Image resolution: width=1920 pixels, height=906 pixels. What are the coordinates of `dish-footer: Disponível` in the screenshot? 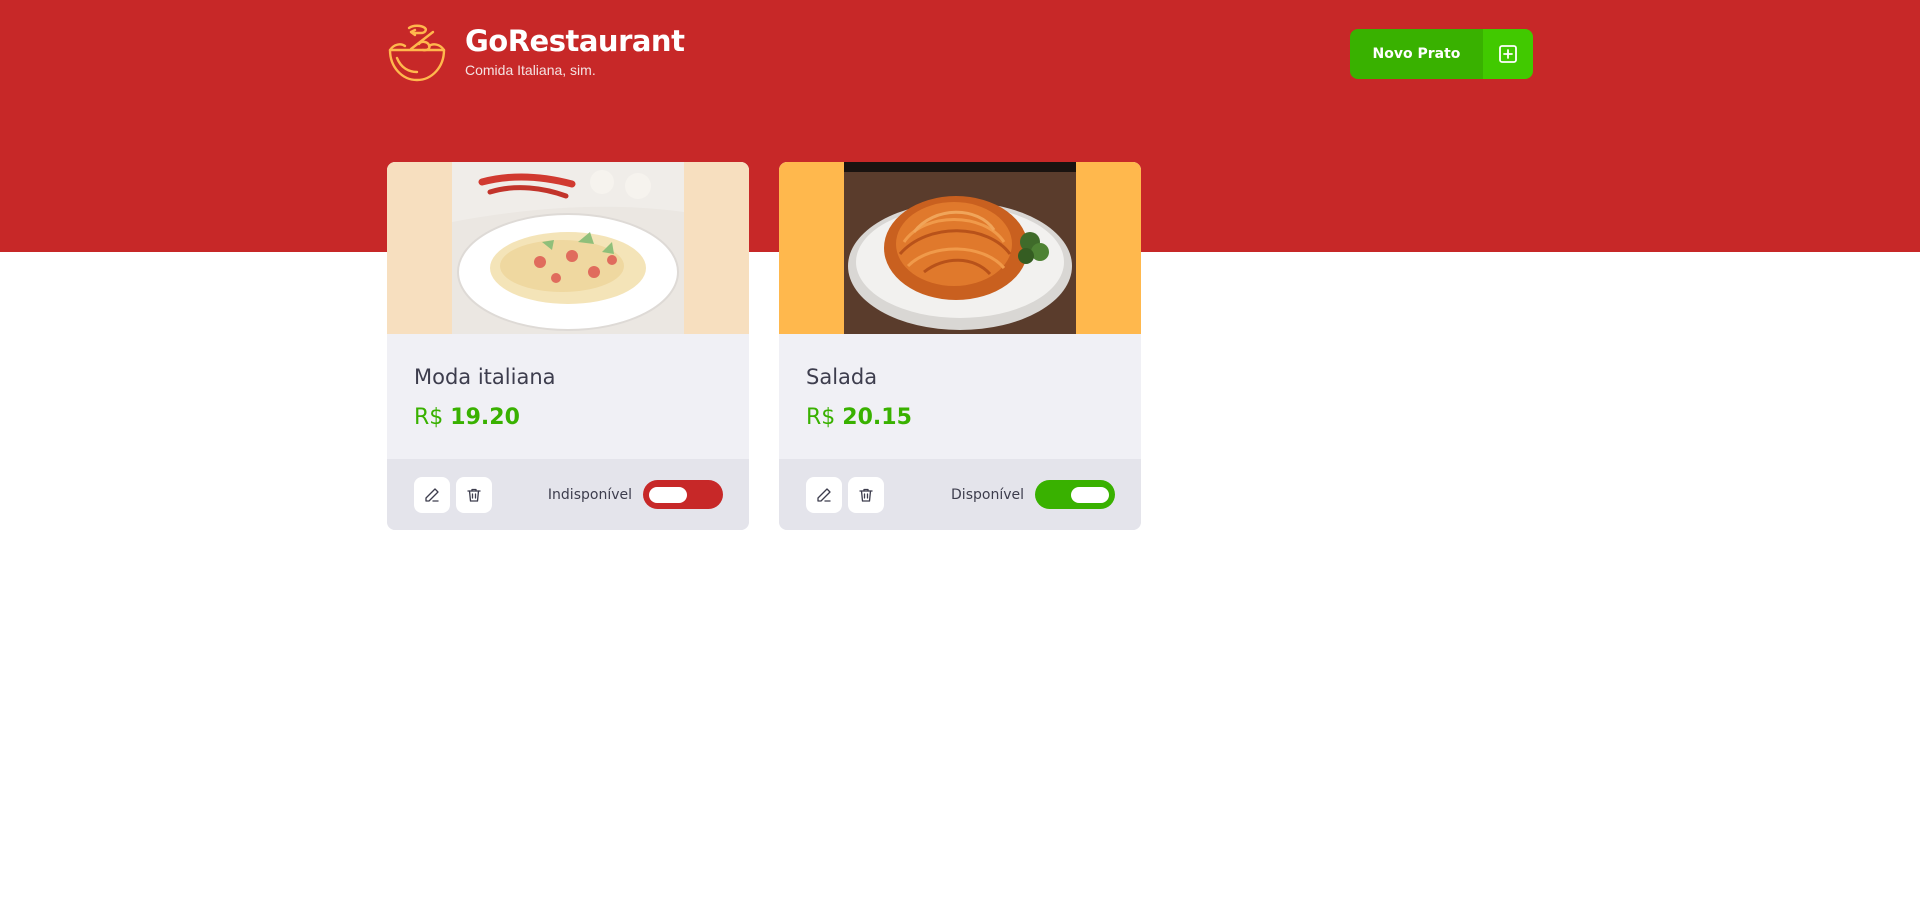 It's located at (960, 494).